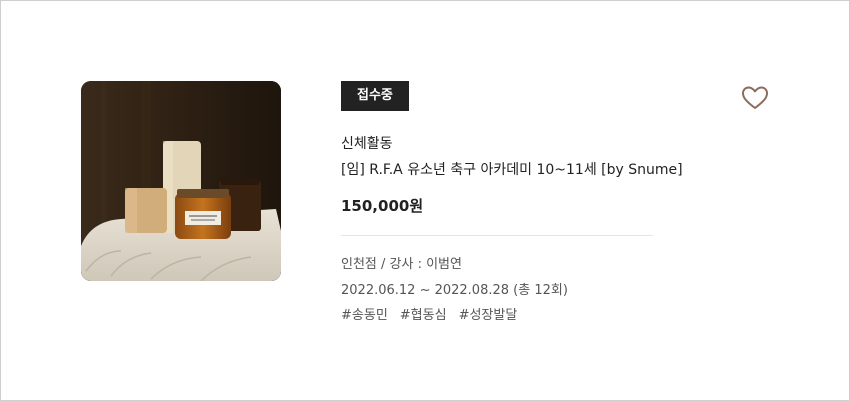 This screenshot has height=401, width=850. Describe the element at coordinates (367, 144) in the screenshot. I see `product-category: 신체활동` at that location.